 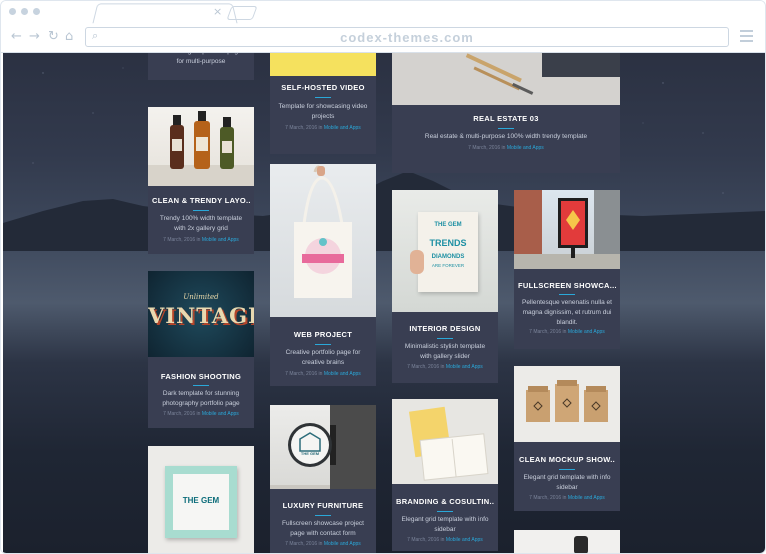 I want to click on card-thumbnail: Unlimited VINTAGE, so click(x=201, y=314).